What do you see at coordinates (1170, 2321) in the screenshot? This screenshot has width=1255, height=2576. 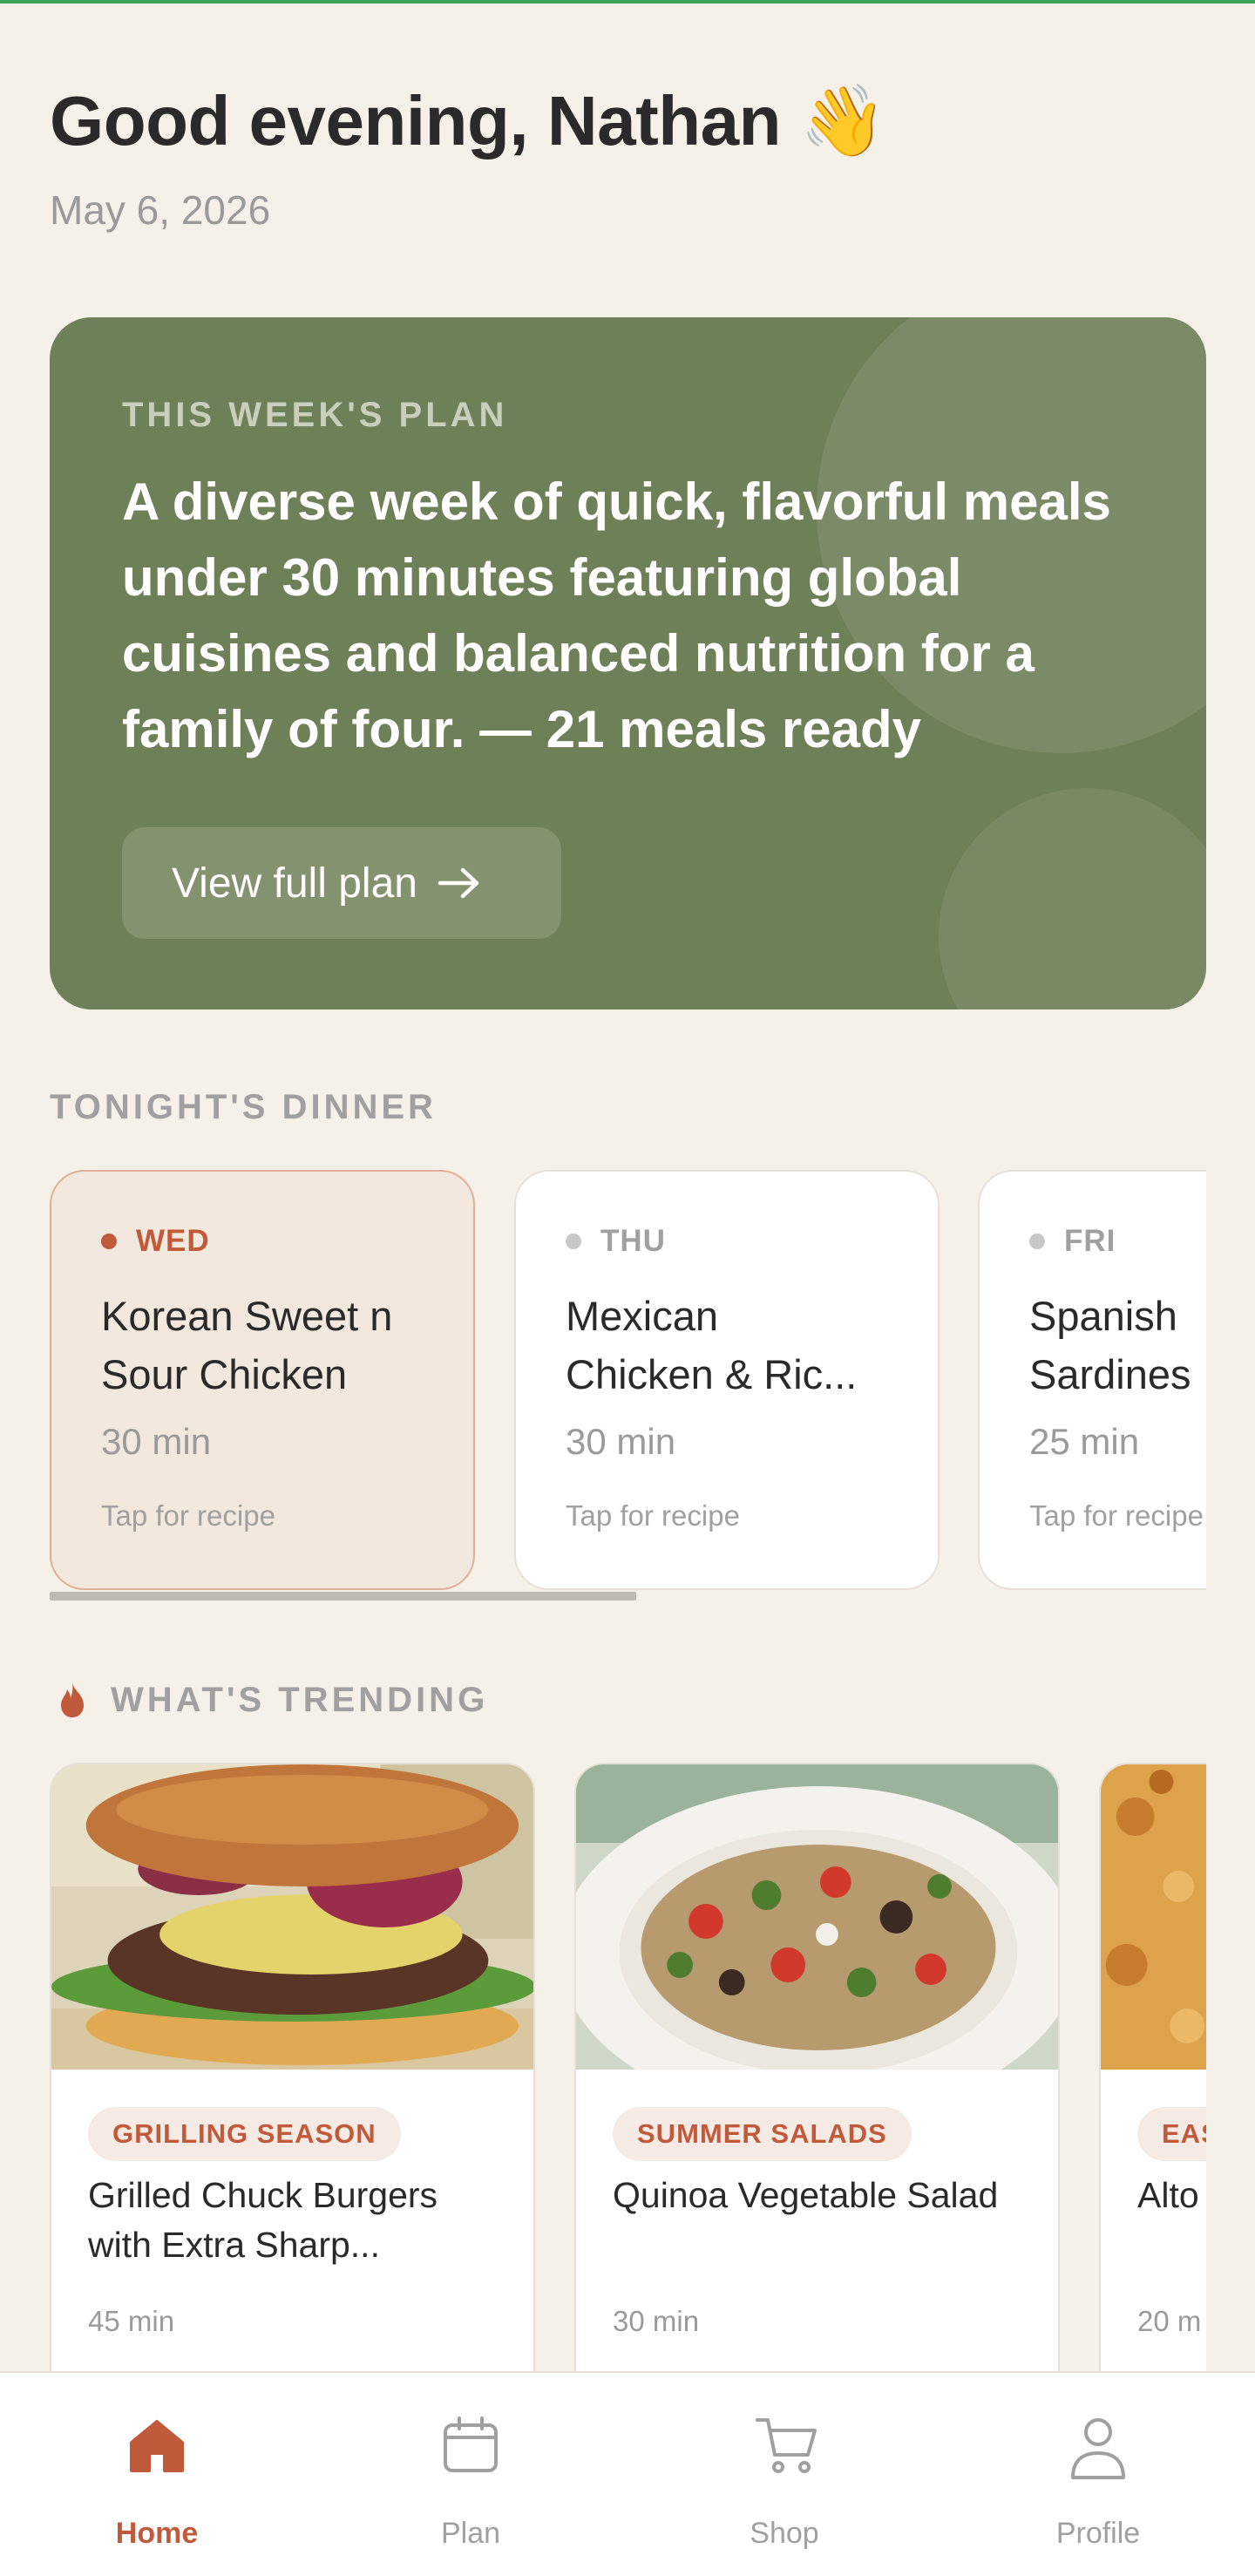 I see `trending-time: 20 m` at bounding box center [1170, 2321].